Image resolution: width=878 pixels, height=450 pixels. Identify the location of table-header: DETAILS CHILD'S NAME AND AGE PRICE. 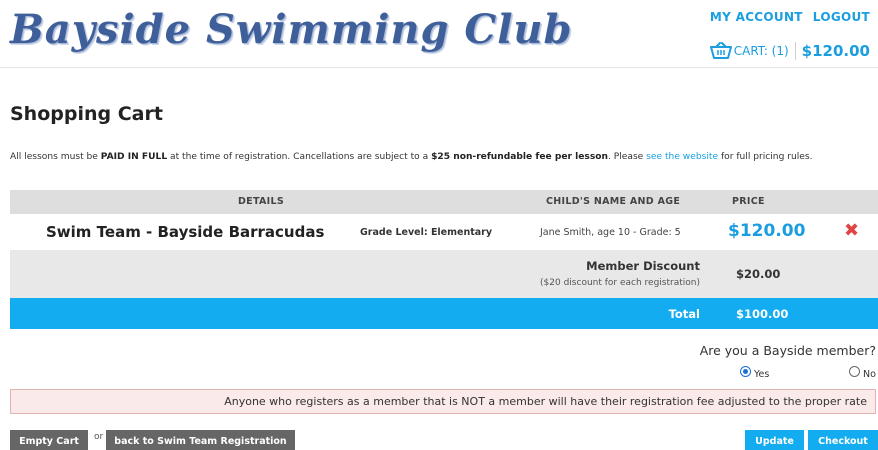
(444, 202).